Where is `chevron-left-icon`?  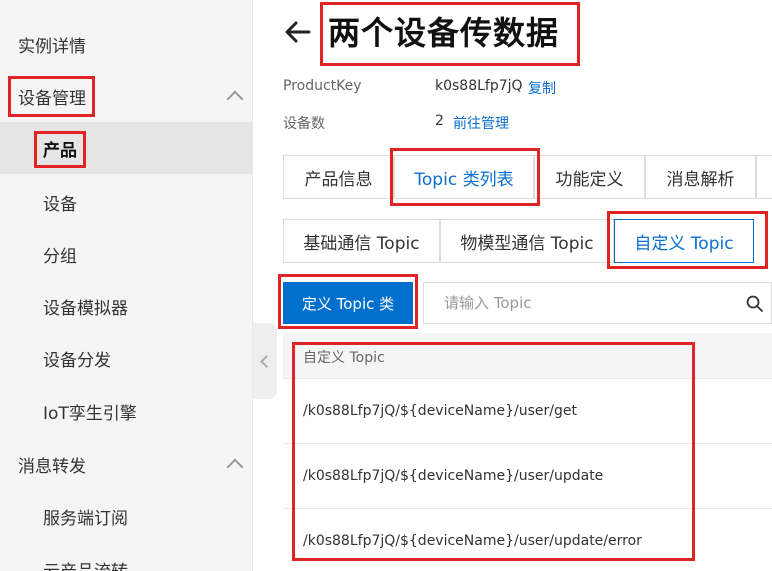 chevron-left-icon is located at coordinates (266, 361).